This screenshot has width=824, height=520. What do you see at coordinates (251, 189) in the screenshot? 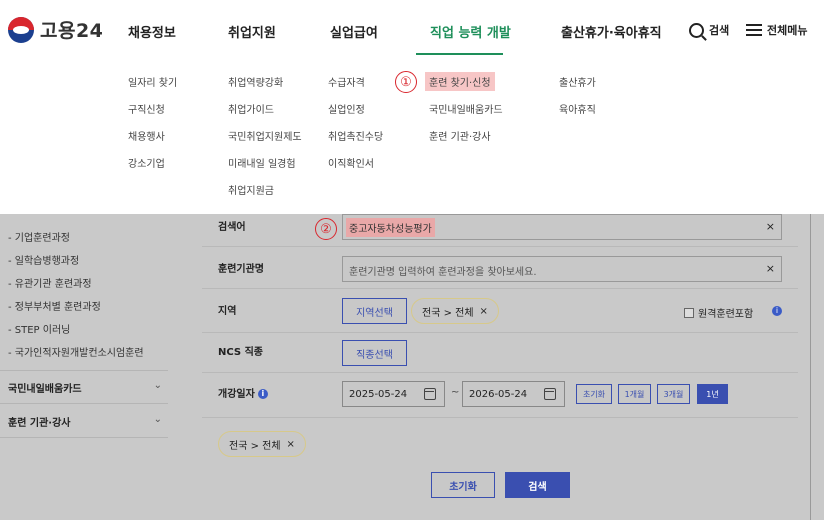
I see `menu-subsidy: 취업지원금` at bounding box center [251, 189].